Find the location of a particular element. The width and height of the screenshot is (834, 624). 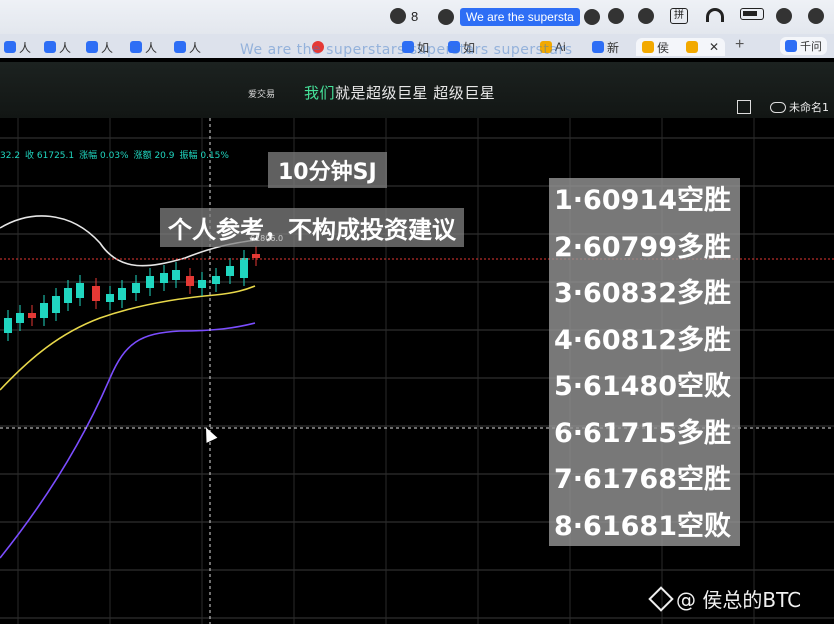

slogan-rest: 就是超级巨星 超级巨星 is located at coordinates (415, 93).